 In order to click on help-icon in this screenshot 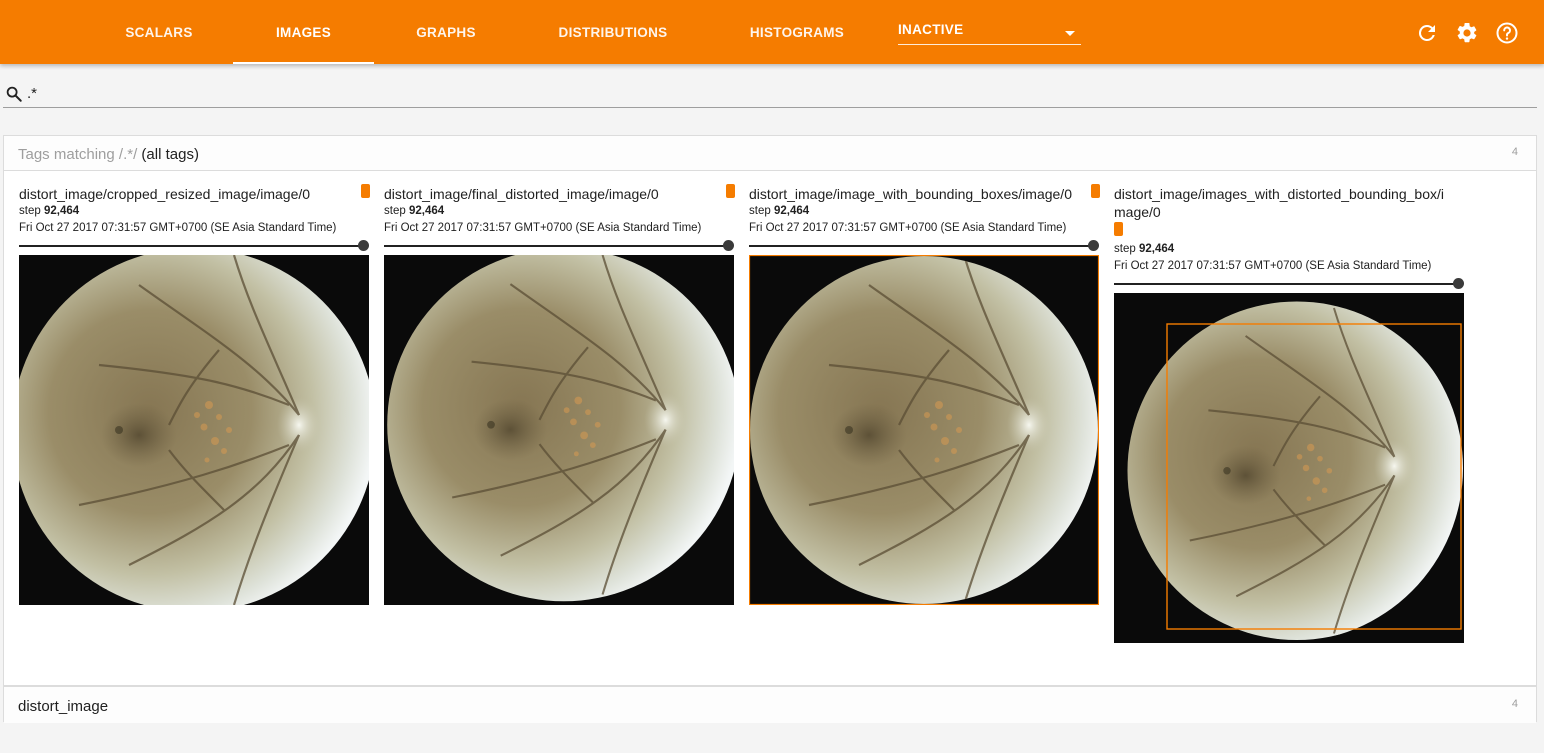, I will do `click(1507, 33)`.